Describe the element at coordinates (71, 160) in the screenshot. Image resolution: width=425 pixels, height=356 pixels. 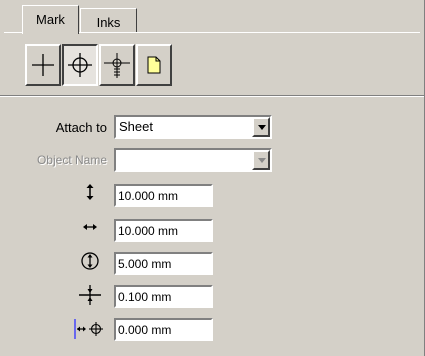
I see `object-name-label: Object Name` at that location.